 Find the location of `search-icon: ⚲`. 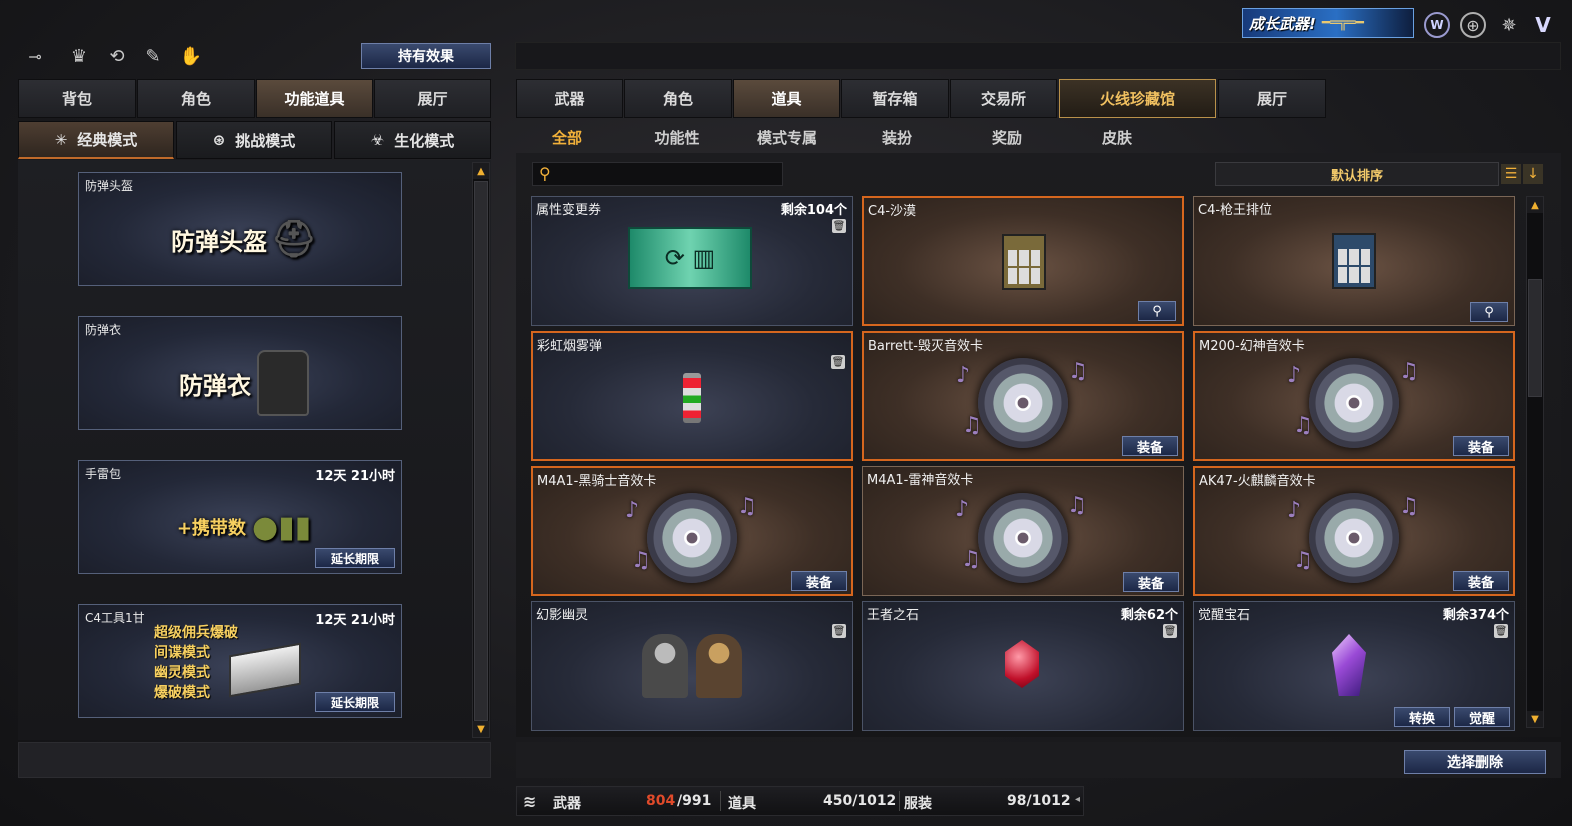

search-icon: ⚲ is located at coordinates (545, 173).